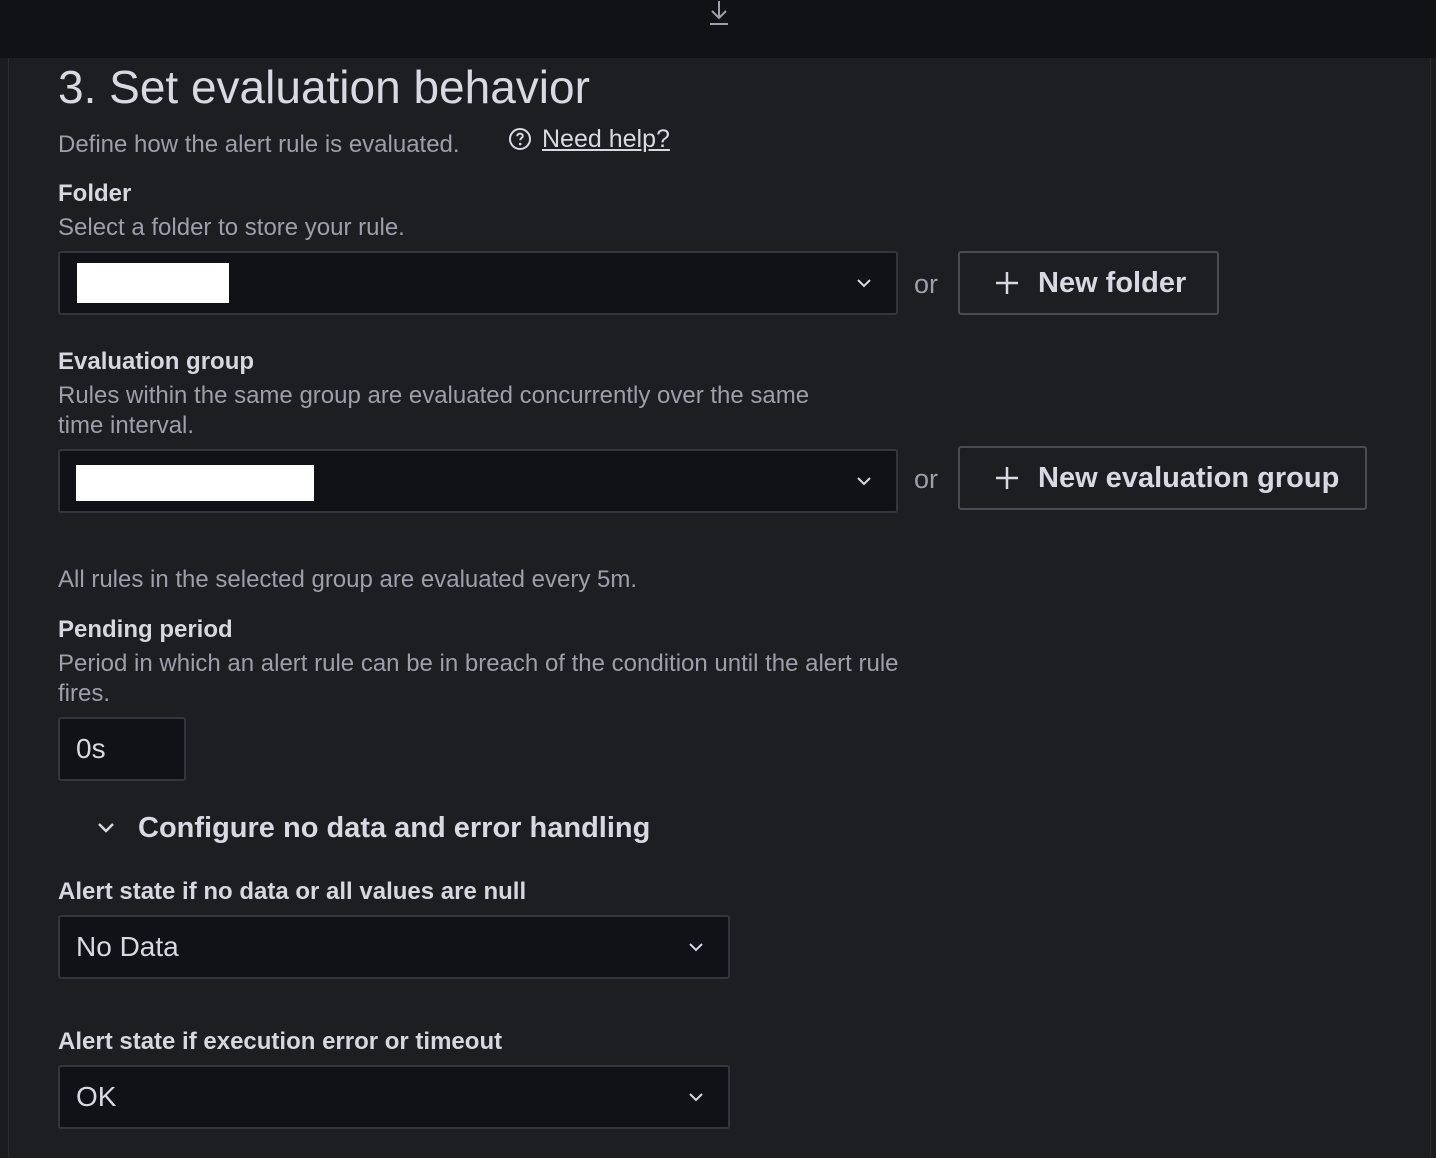  What do you see at coordinates (153, 283) in the screenshot?
I see `redacted-folder-value` at bounding box center [153, 283].